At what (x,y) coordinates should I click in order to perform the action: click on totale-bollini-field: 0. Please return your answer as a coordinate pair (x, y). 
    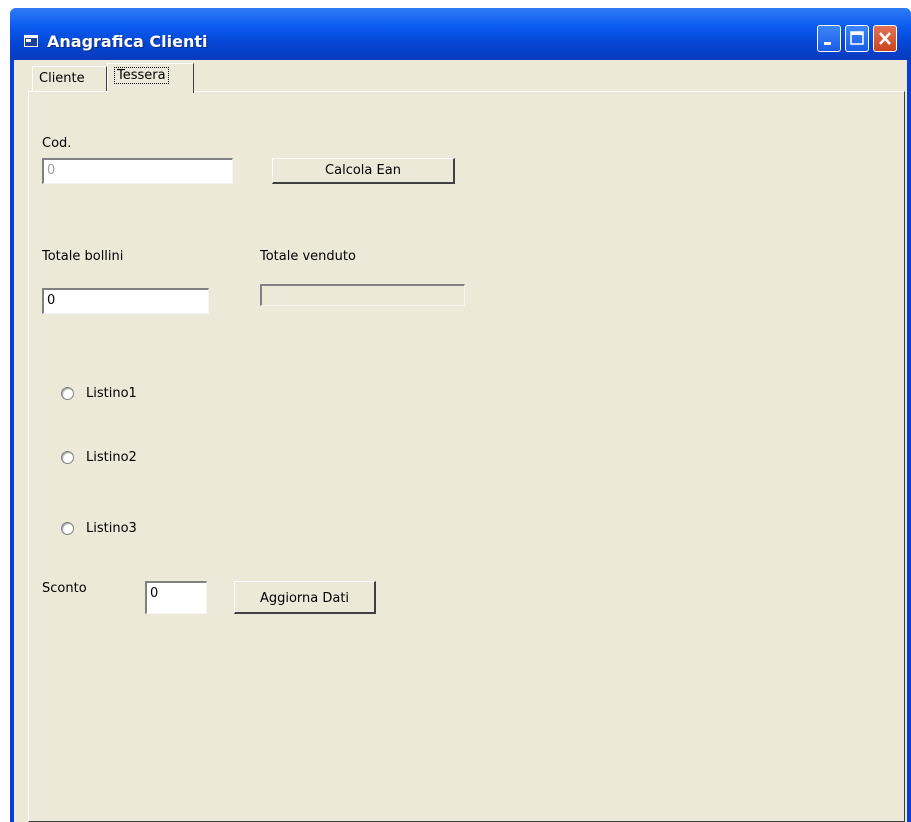
    Looking at the image, I should click on (125, 301).